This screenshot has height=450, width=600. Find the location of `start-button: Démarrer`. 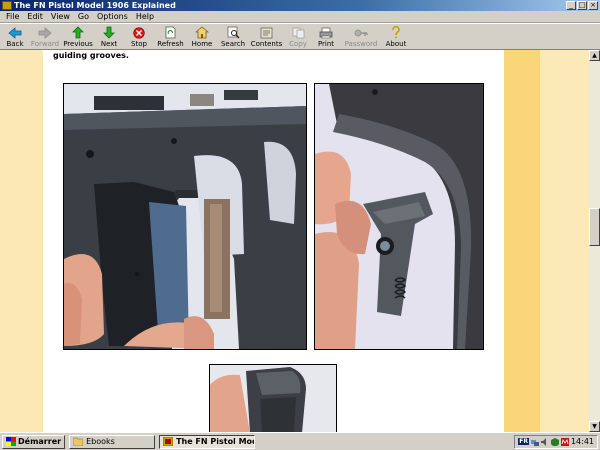

start-button: Démarrer is located at coordinates (34, 441).